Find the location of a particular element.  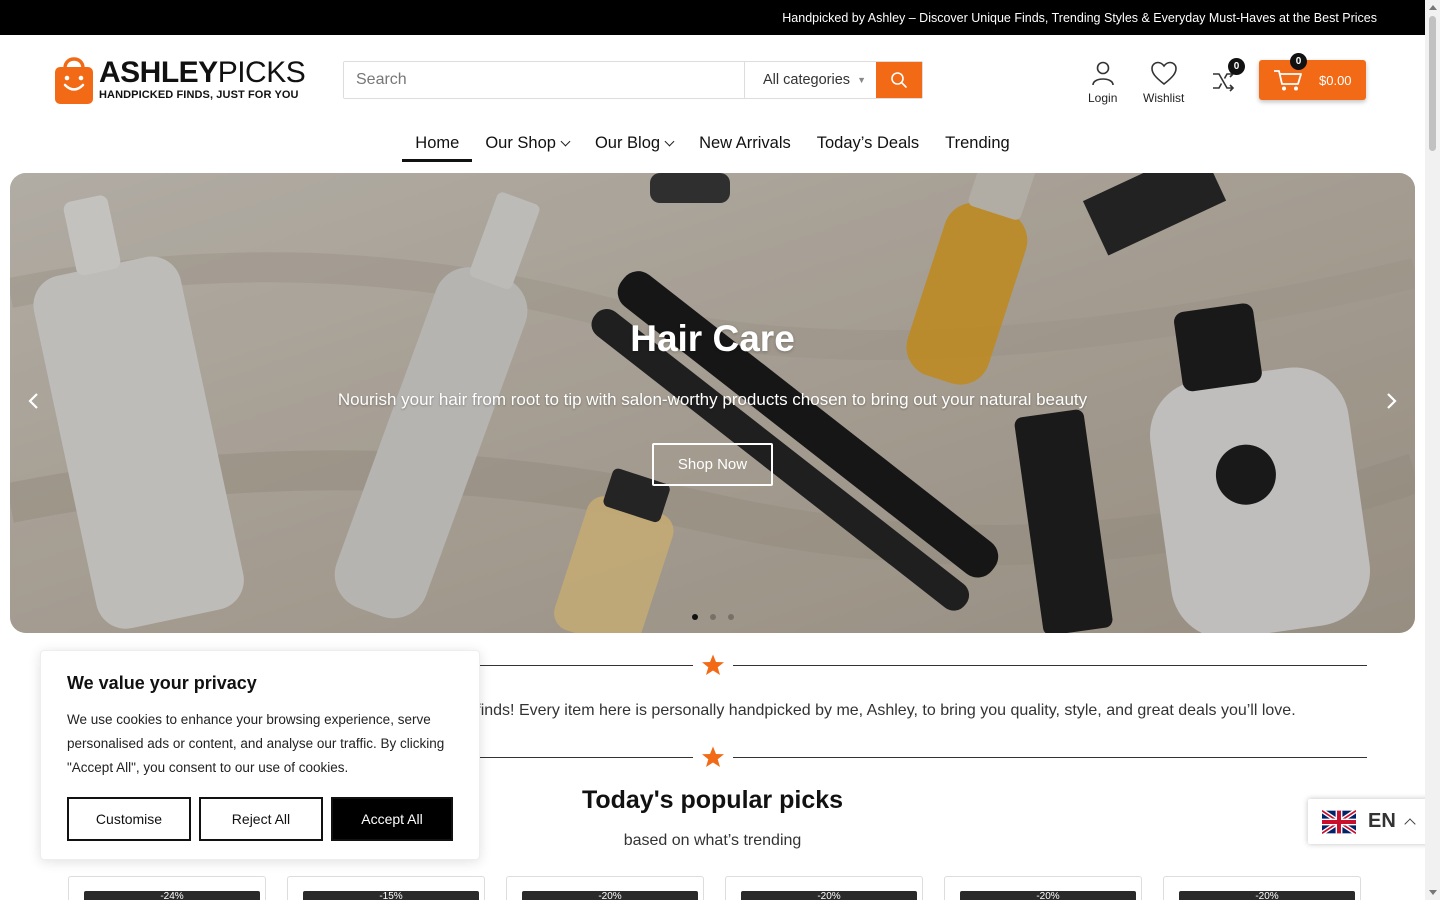

slider-pagination is located at coordinates (712, 617).